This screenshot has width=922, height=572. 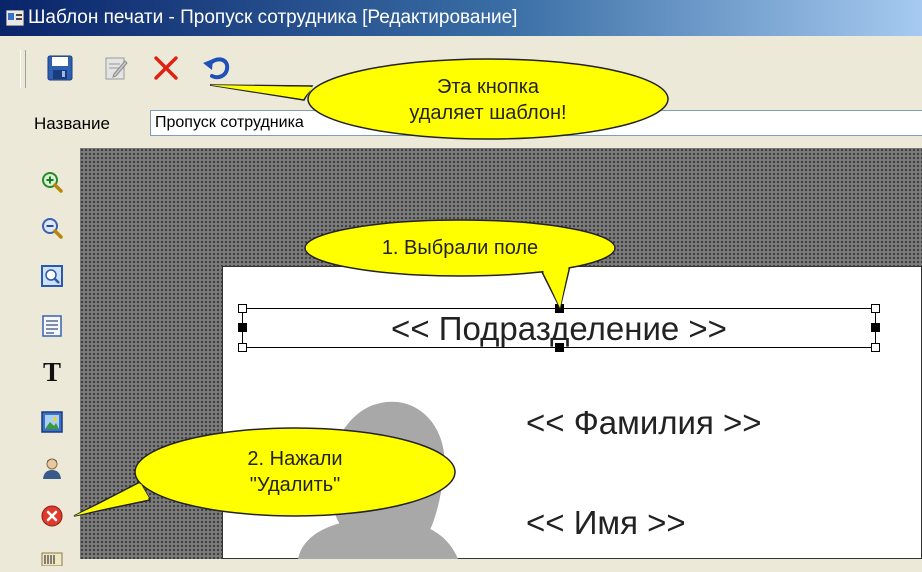 I want to click on delete-icon, so click(x=166, y=68).